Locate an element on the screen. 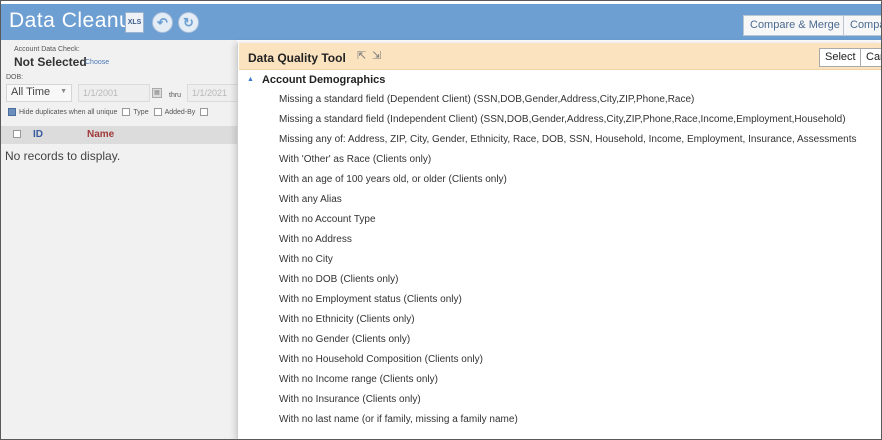 The image size is (882, 440). dialog-title: Data Quality Tool is located at coordinates (297, 58).